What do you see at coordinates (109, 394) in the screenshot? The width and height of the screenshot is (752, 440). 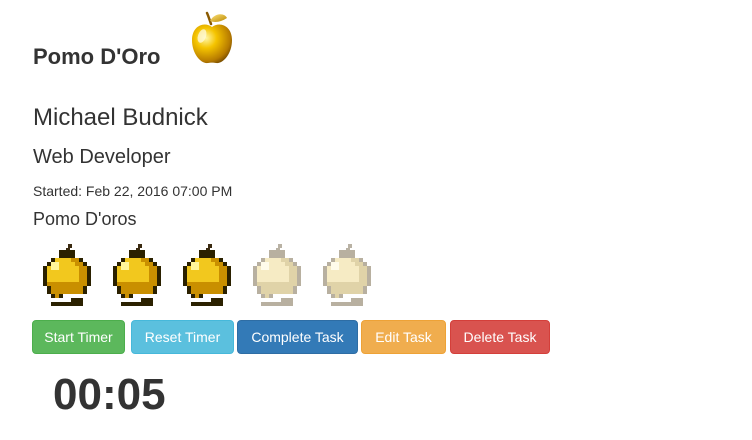 I see `timer-display: 00:05` at bounding box center [109, 394].